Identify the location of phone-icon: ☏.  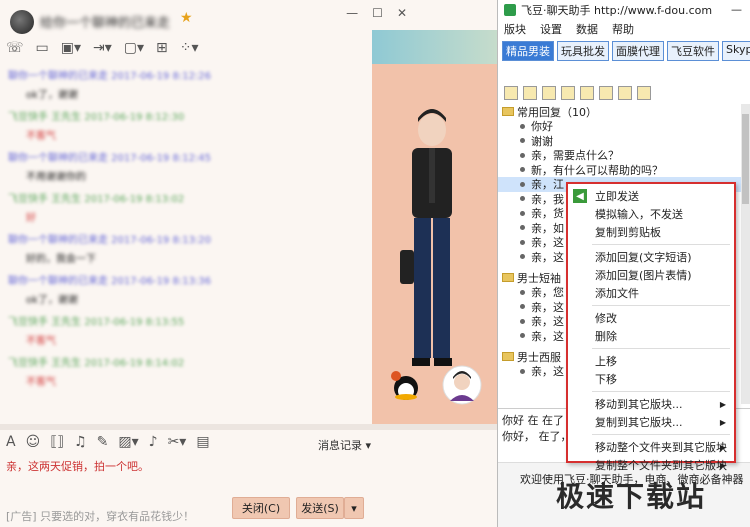
(15, 48).